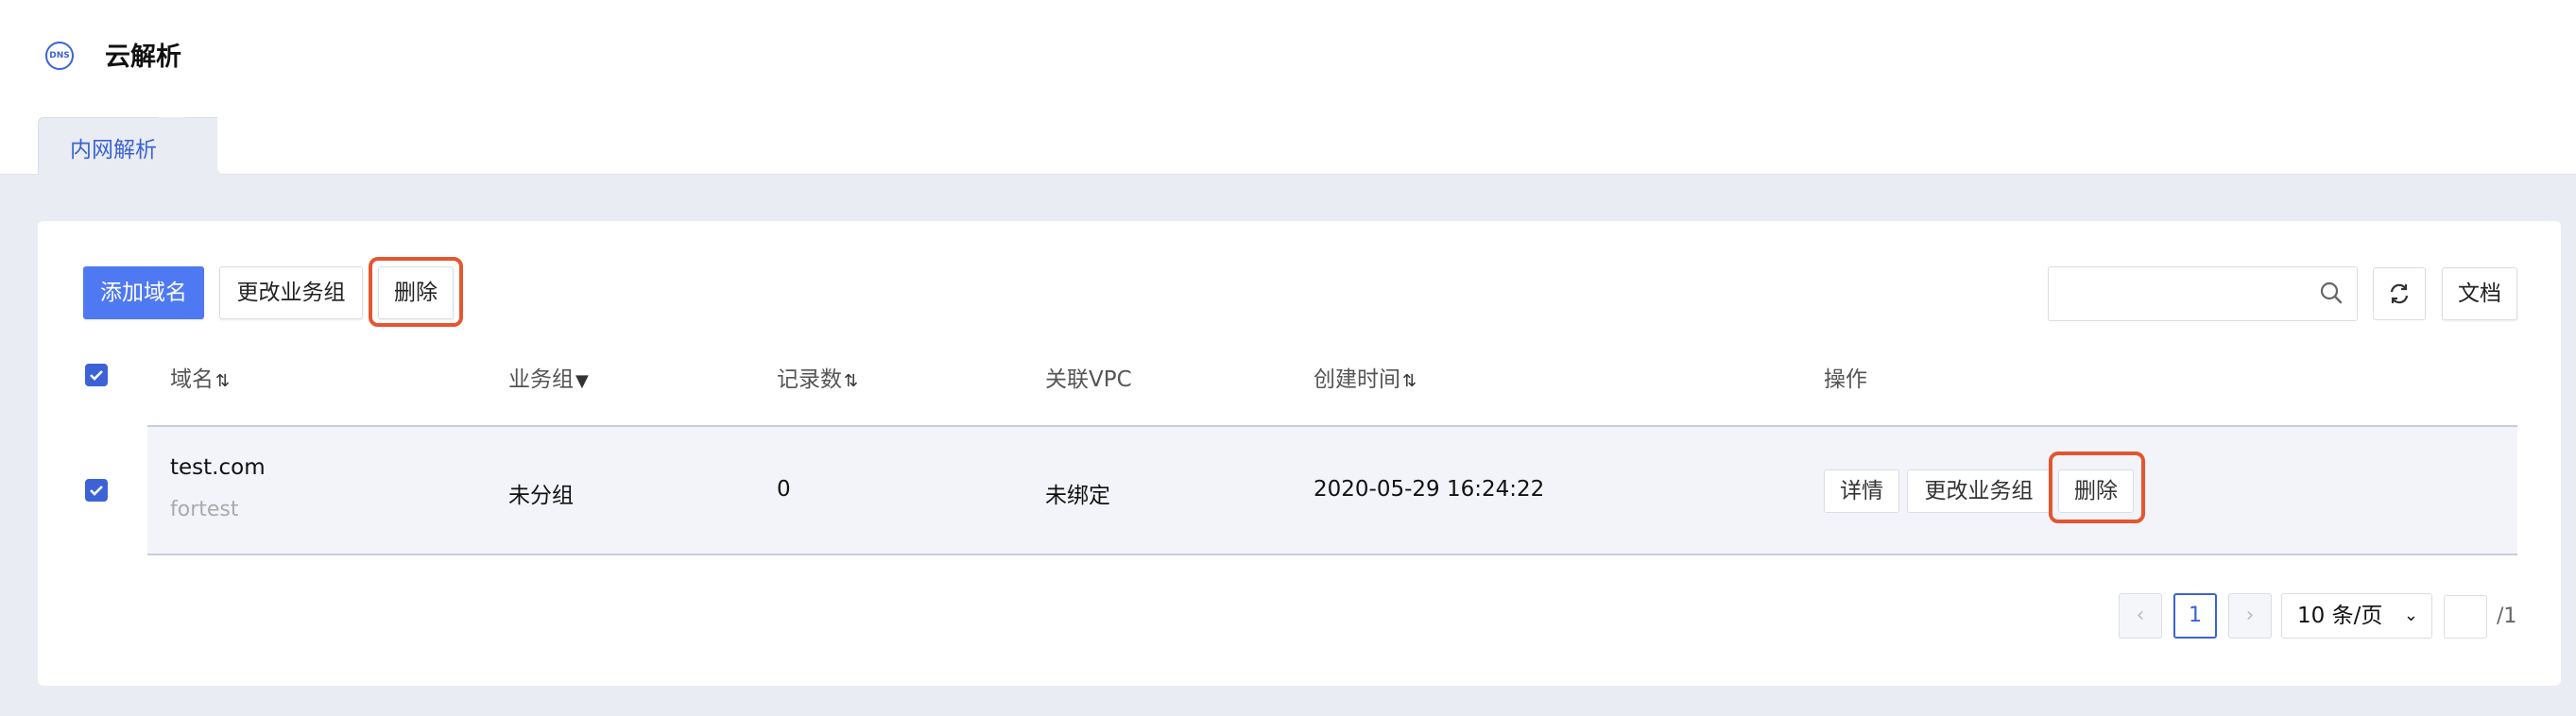 This screenshot has height=716, width=2576. I want to click on page-1-button: 1, so click(2195, 616).